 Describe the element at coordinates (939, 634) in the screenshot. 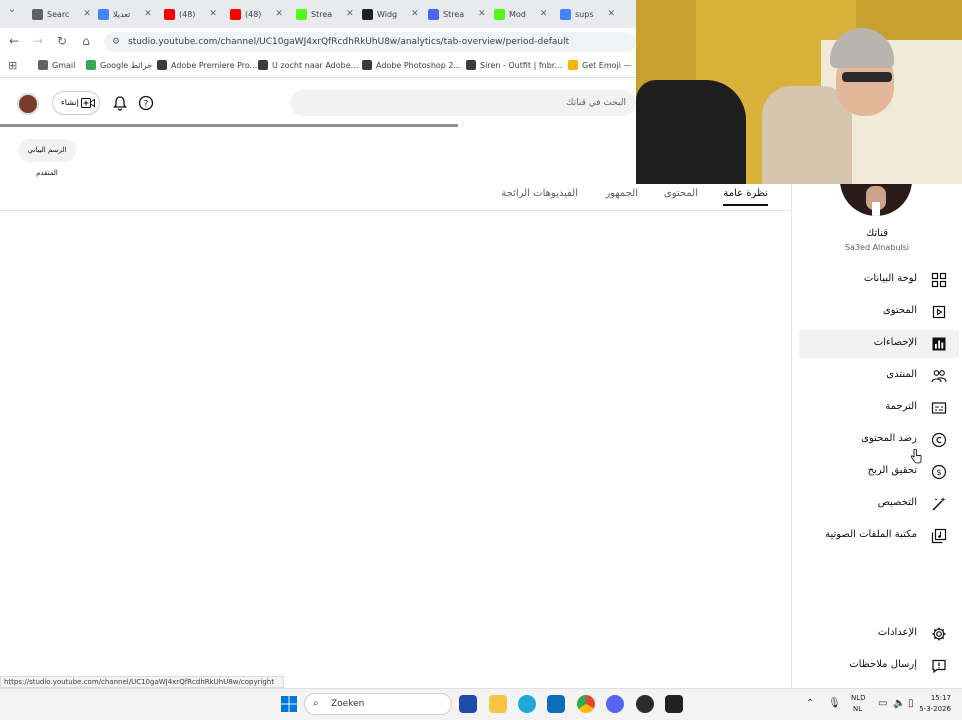

I see `settings-icon` at that location.